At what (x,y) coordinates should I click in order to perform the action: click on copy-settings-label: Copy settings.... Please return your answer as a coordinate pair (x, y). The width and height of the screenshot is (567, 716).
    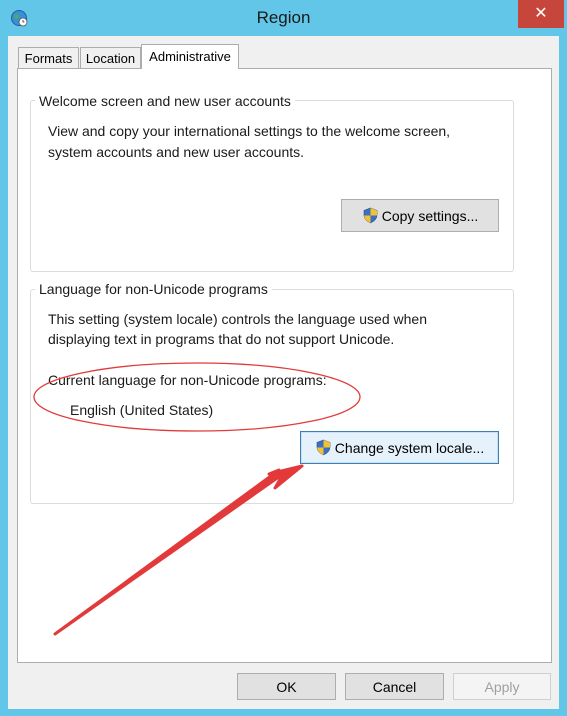
    Looking at the image, I should click on (430, 215).